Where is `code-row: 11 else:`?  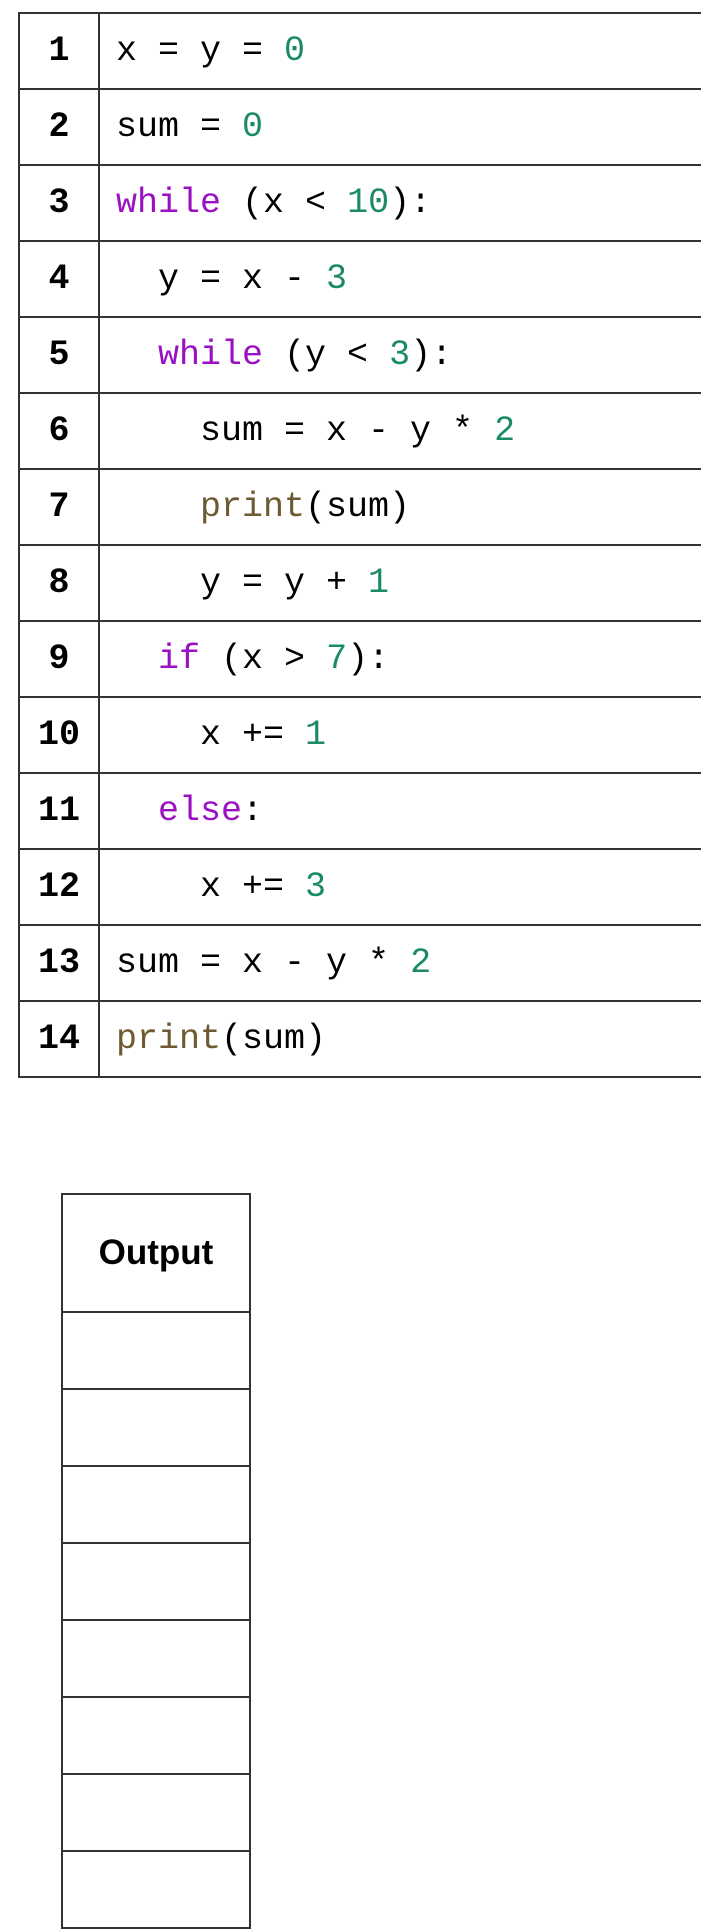 code-row: 11 else: is located at coordinates (359, 811).